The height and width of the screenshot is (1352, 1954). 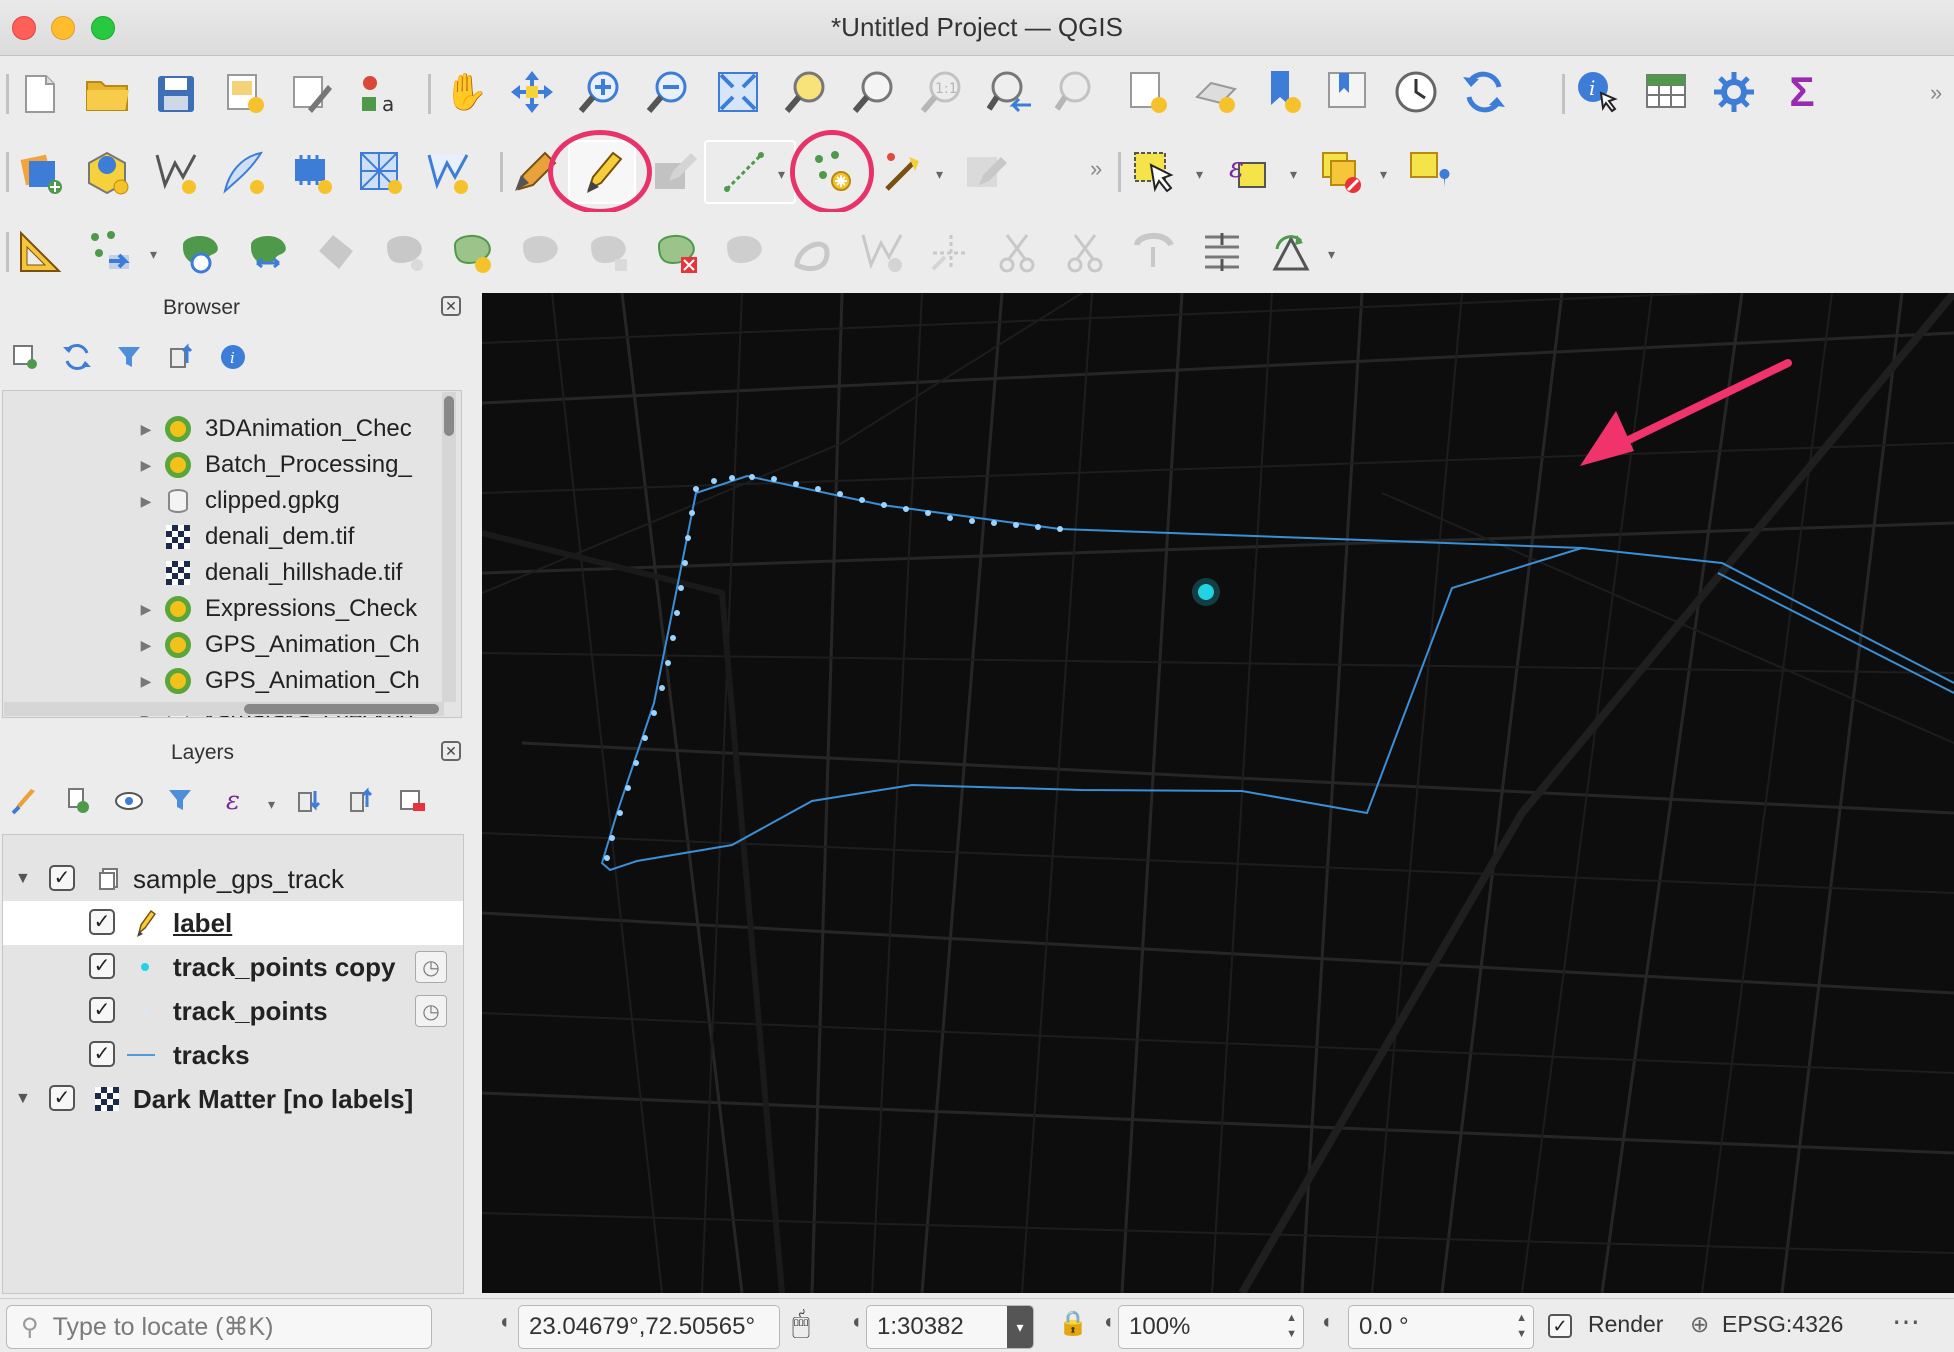 What do you see at coordinates (129, 801) in the screenshot?
I see `manage-map-themes-icon` at bounding box center [129, 801].